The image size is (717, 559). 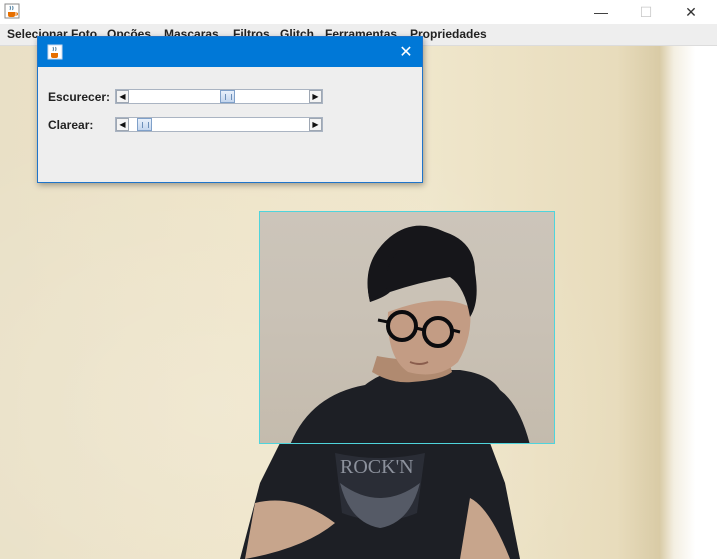 I want to click on escurecer-slider: ◀ ▶, so click(x=219, y=96).